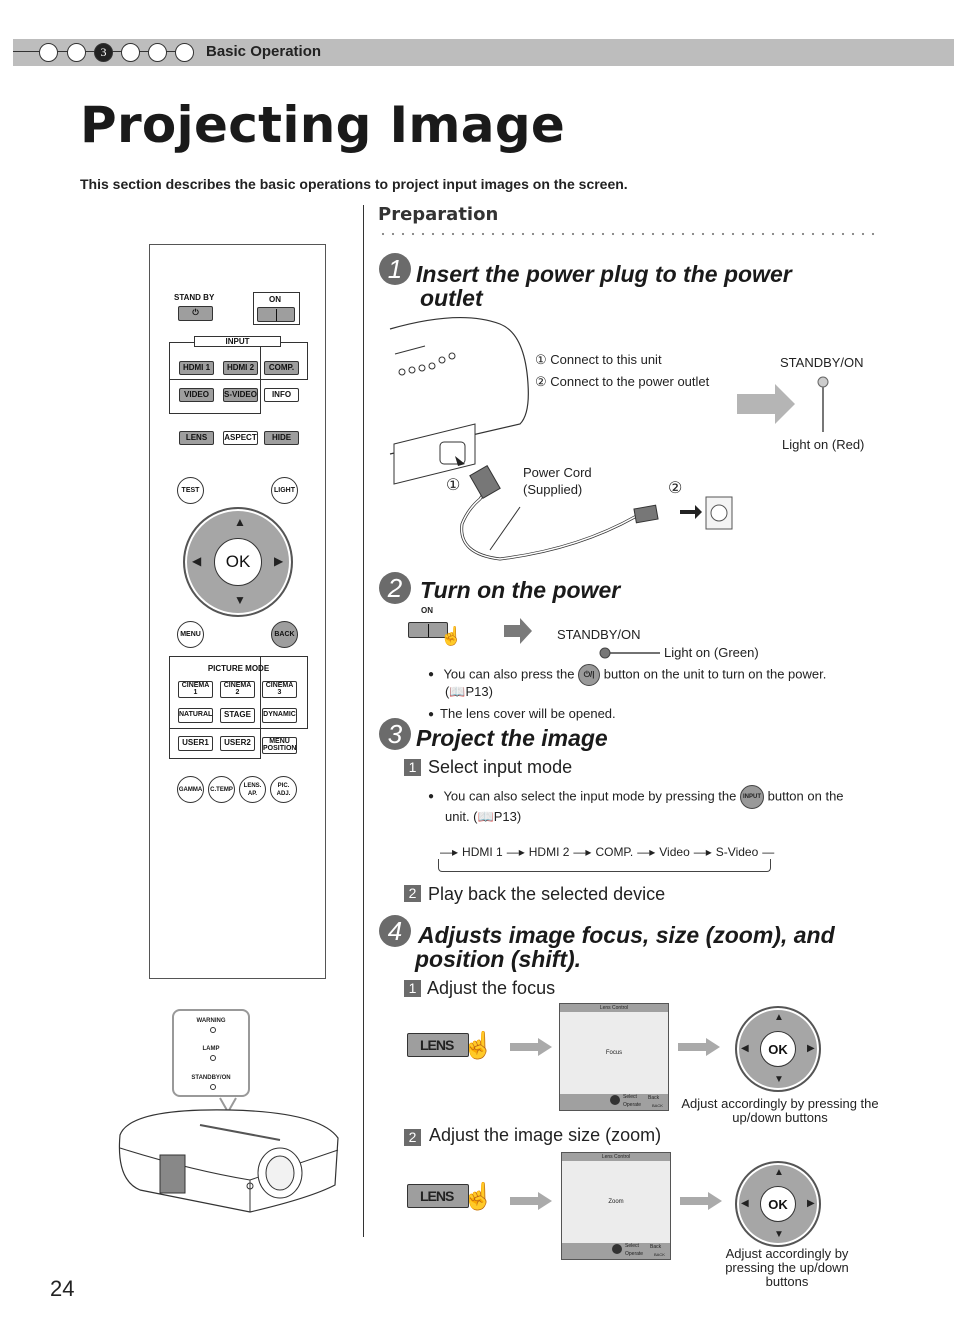 The image size is (954, 1339). What do you see at coordinates (276, 314) in the screenshot?
I see `on-button` at bounding box center [276, 314].